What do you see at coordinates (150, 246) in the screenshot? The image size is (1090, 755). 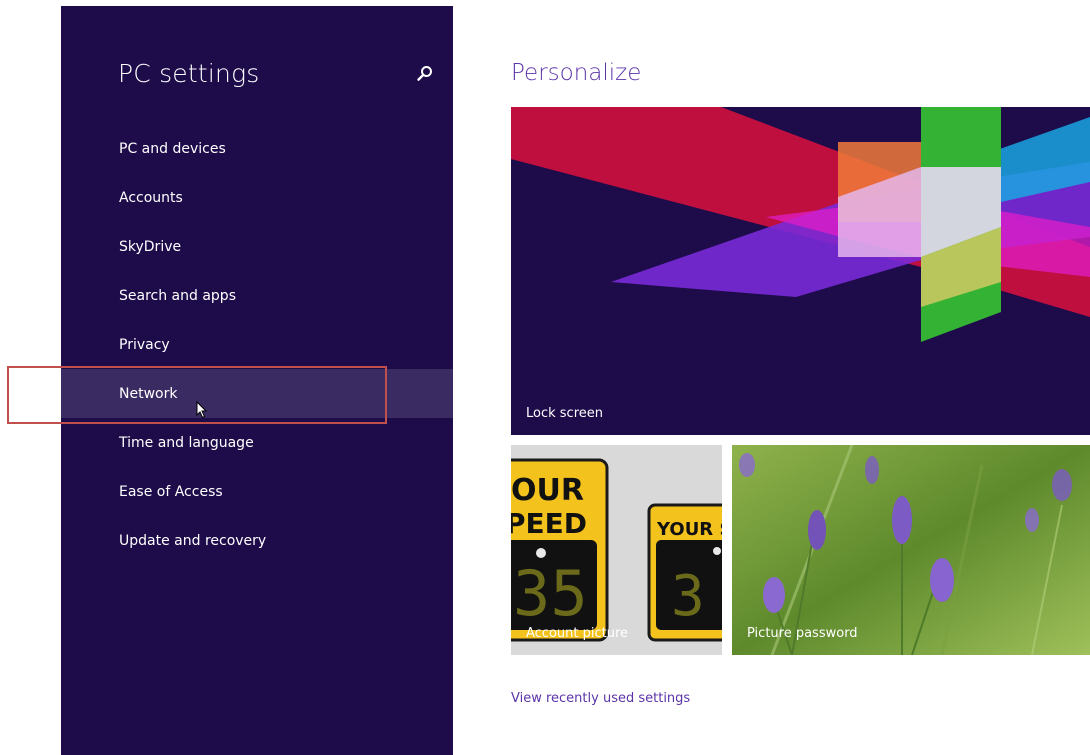 I see `sidebar-item-label: SkyDrive` at bounding box center [150, 246].